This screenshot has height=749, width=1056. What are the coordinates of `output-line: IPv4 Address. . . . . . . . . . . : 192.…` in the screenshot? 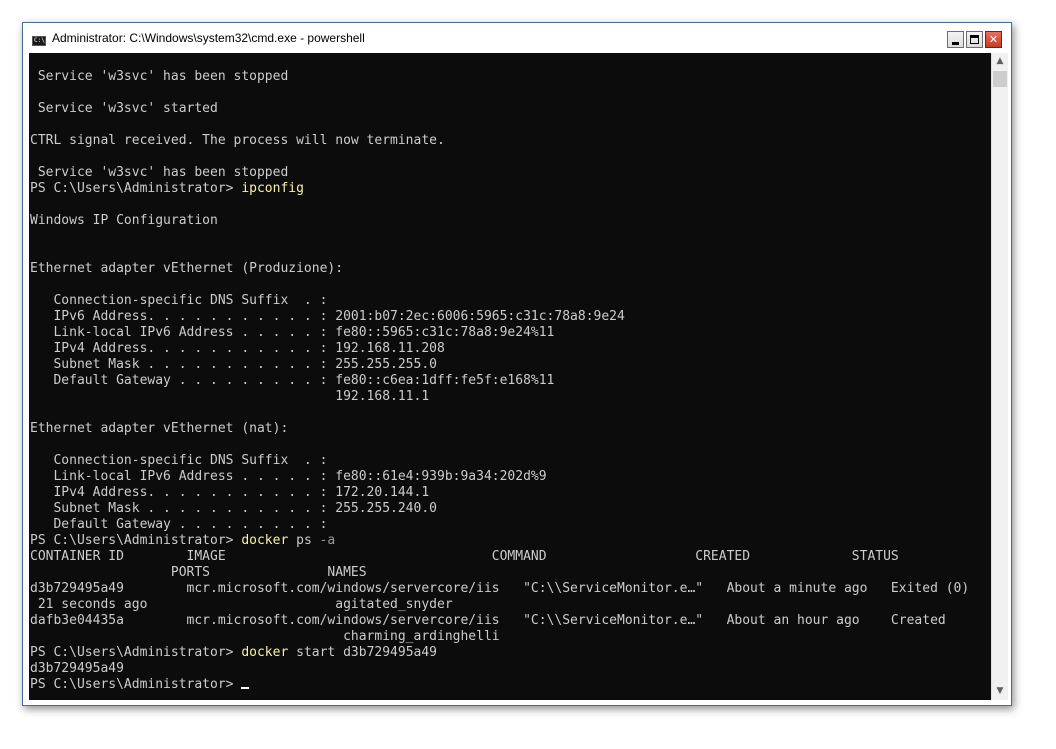 It's located at (237, 348).